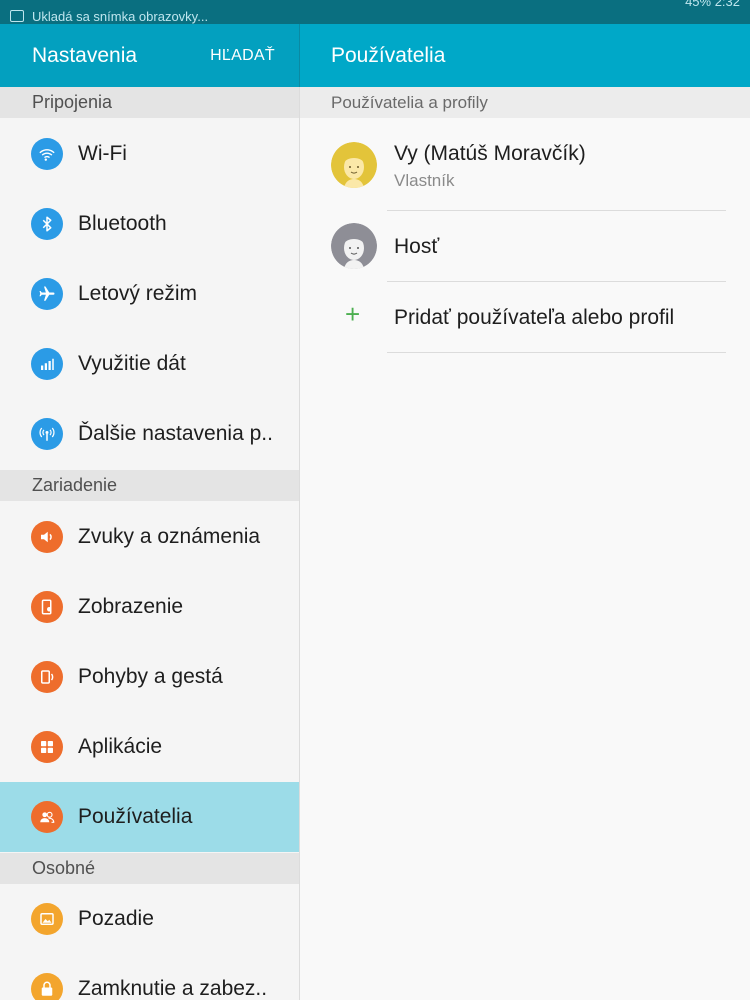 This screenshot has height=1000, width=750. I want to click on section-header-personal: Osobné, so click(149, 868).